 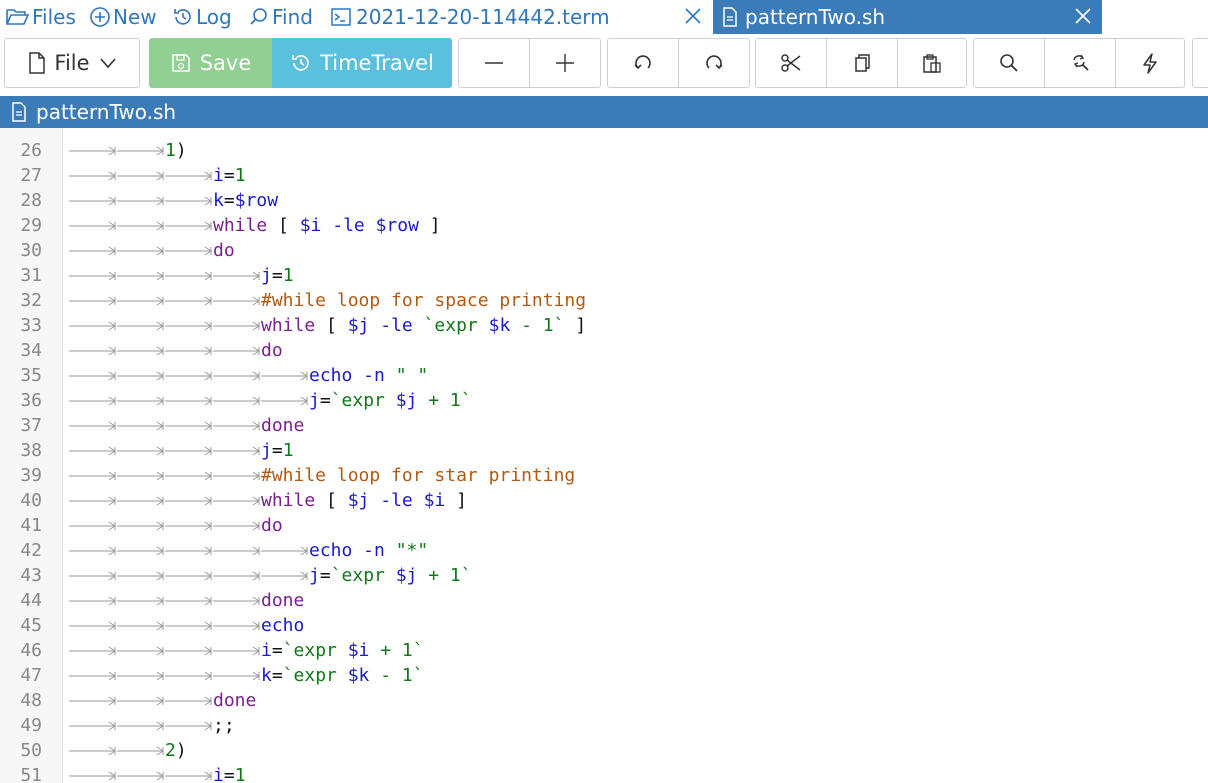 I want to click on nav-new: New, so click(x=123, y=17).